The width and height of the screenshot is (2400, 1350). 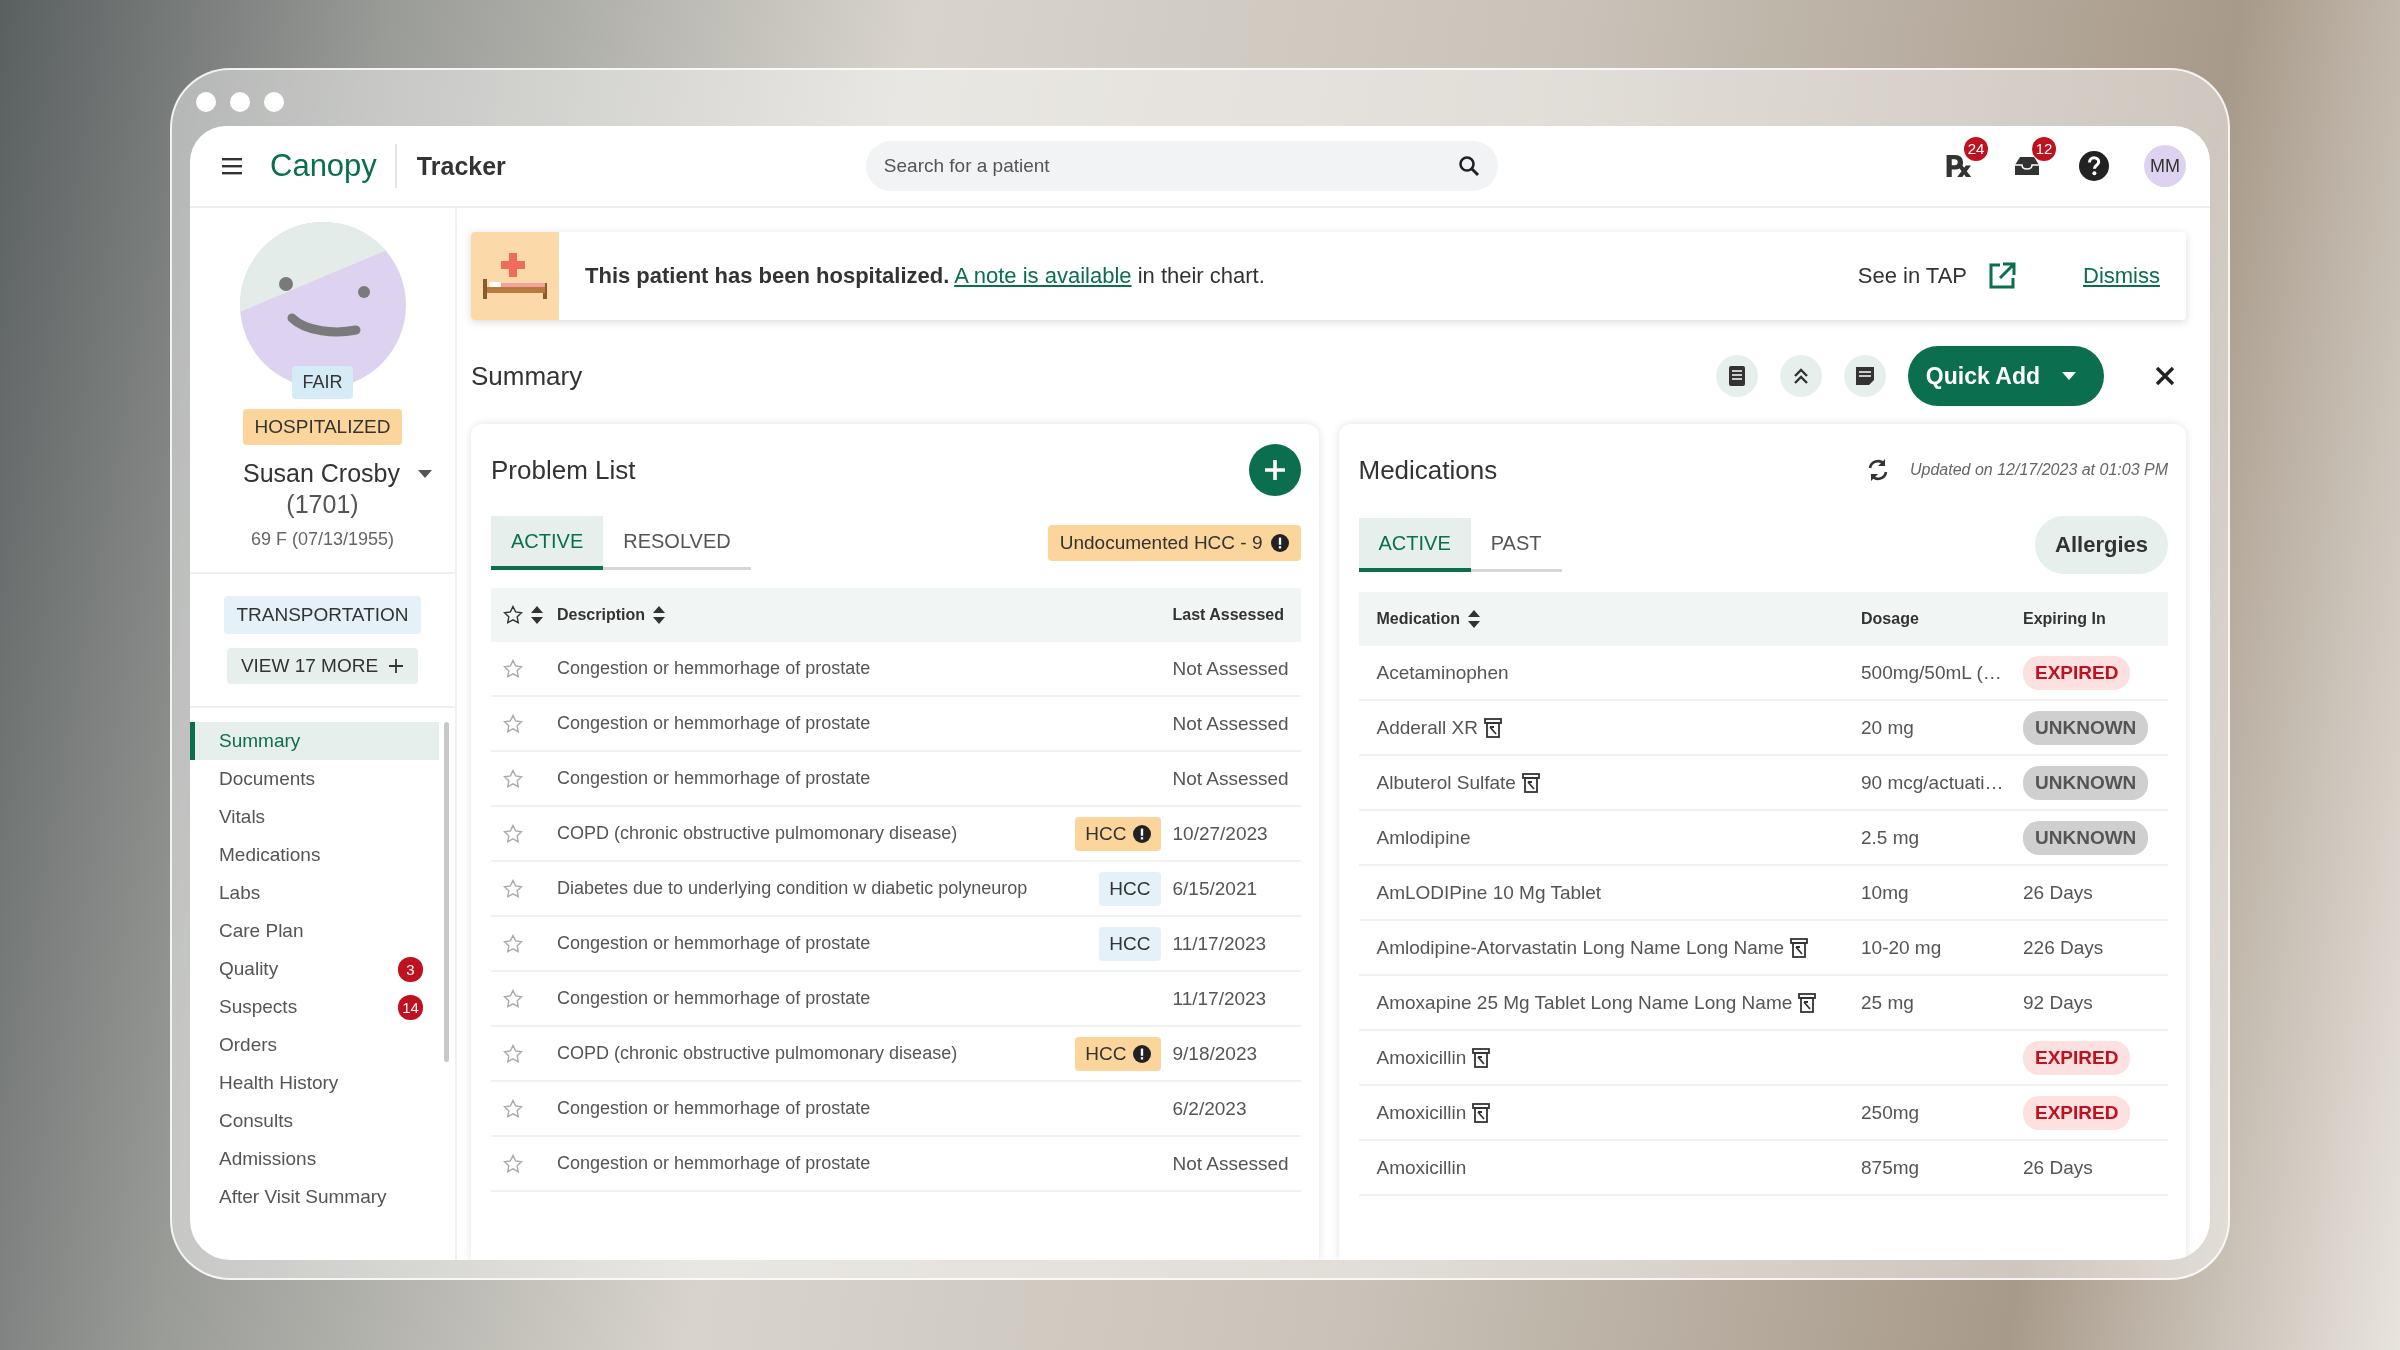 What do you see at coordinates (314, 1007) in the screenshot?
I see `sidebar-item: Suspects 14` at bounding box center [314, 1007].